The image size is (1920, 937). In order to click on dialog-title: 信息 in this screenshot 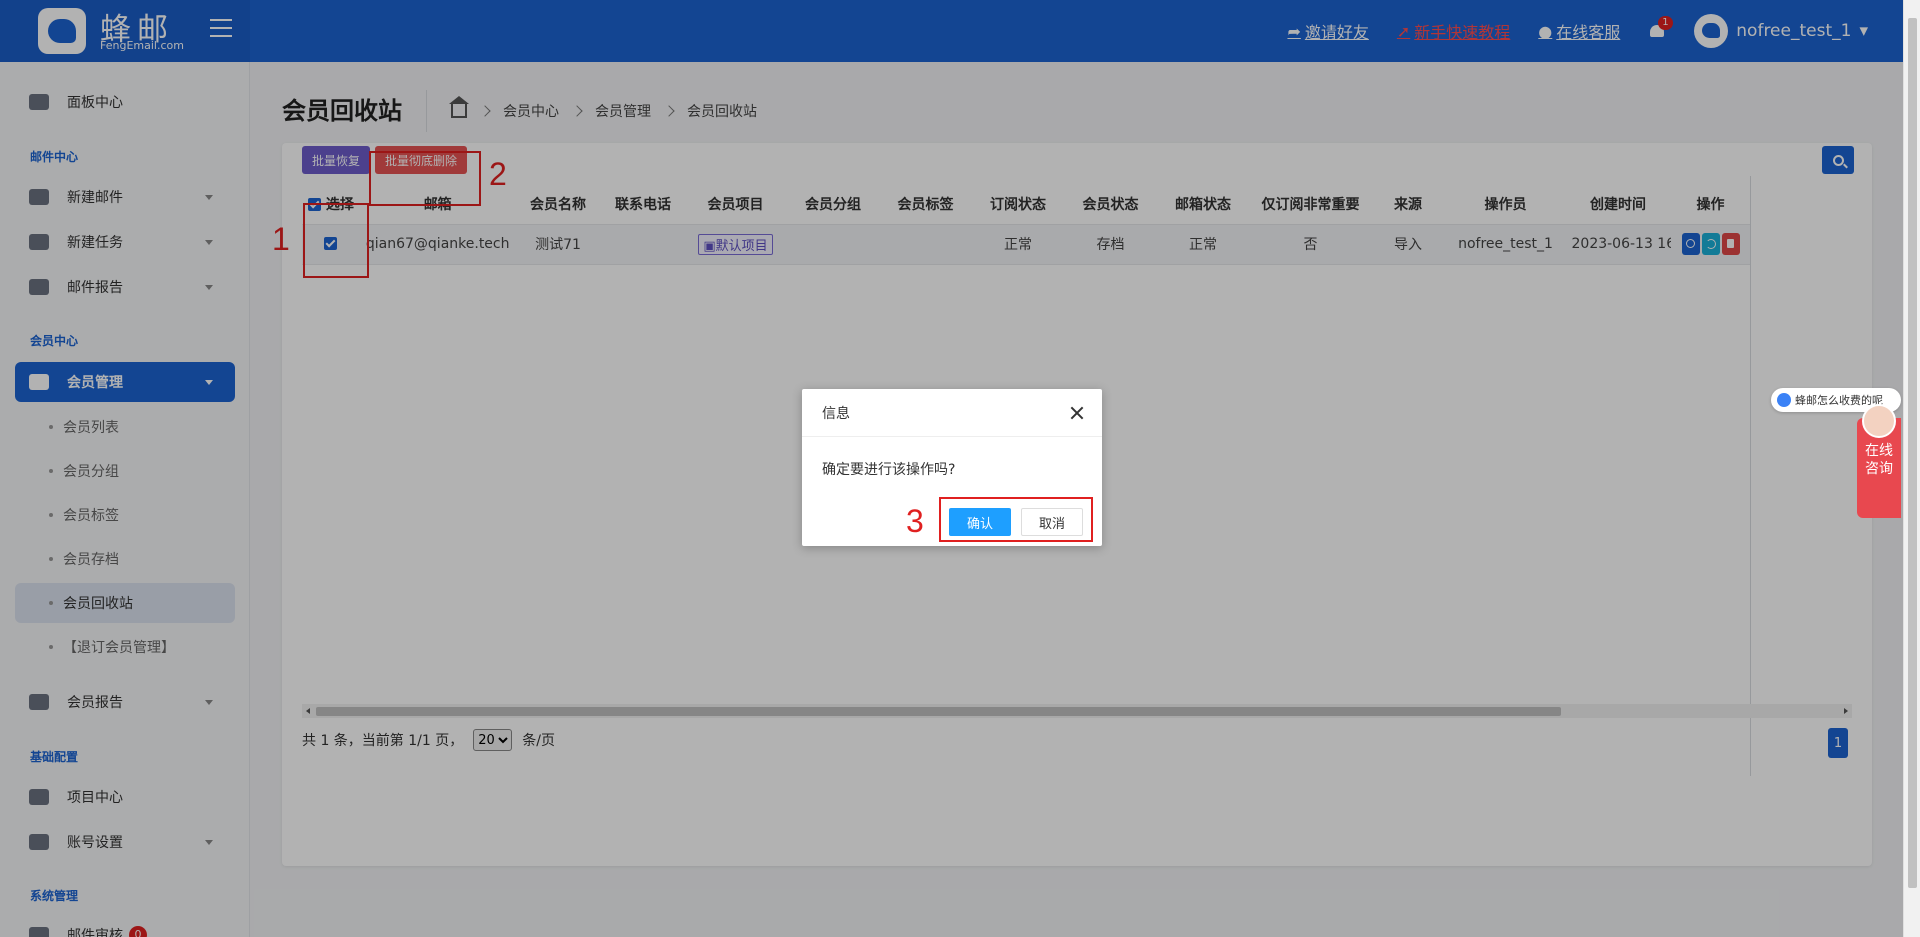, I will do `click(836, 413)`.